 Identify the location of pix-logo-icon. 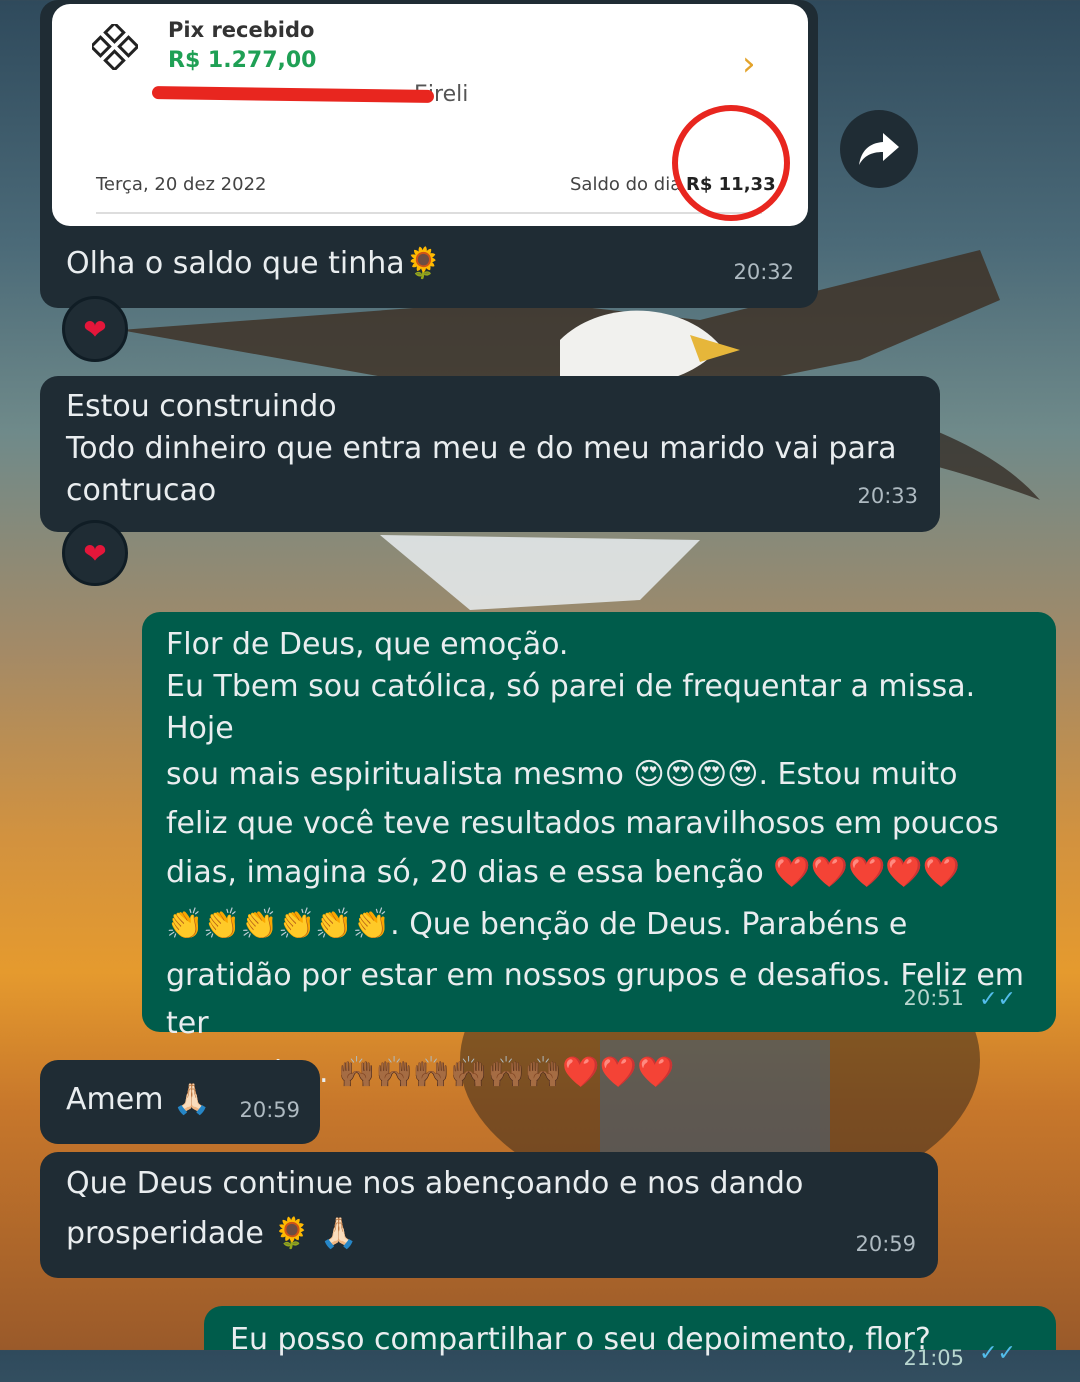
(115, 47).